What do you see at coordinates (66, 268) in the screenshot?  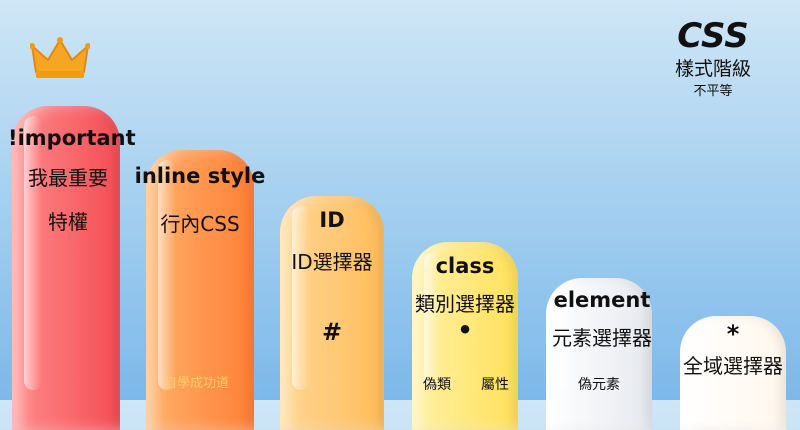 I see `level-column-important` at bounding box center [66, 268].